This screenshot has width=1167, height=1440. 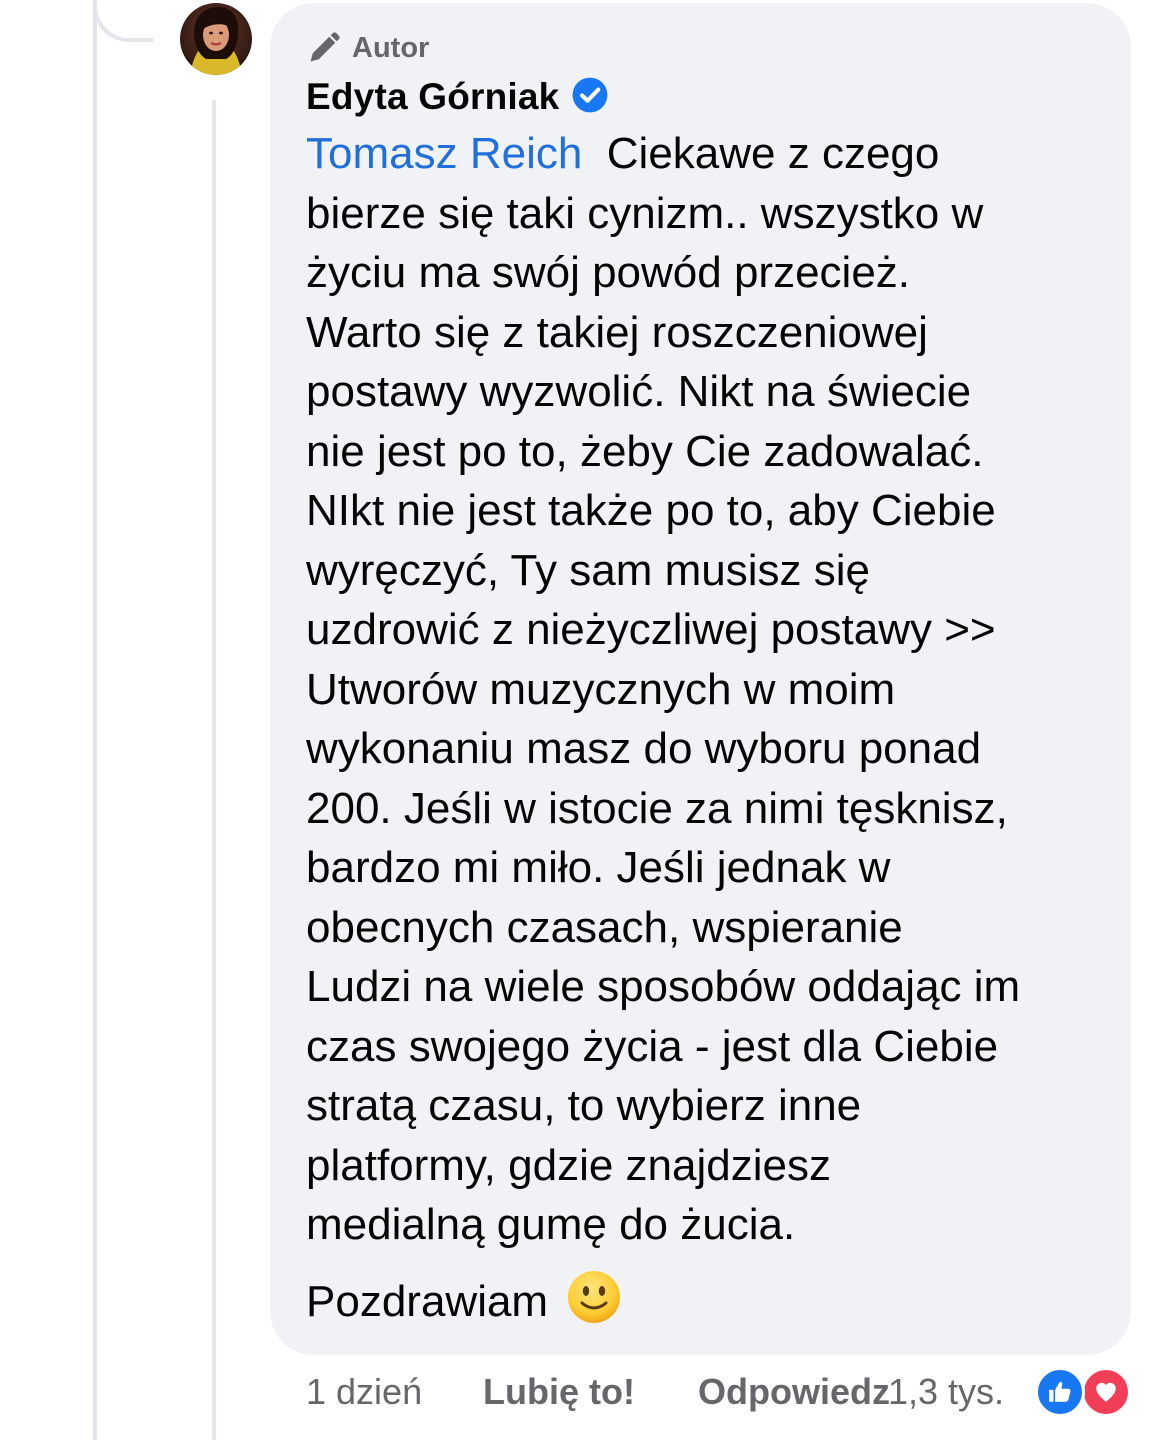 I want to click on thread-line, so click(x=95, y=720).